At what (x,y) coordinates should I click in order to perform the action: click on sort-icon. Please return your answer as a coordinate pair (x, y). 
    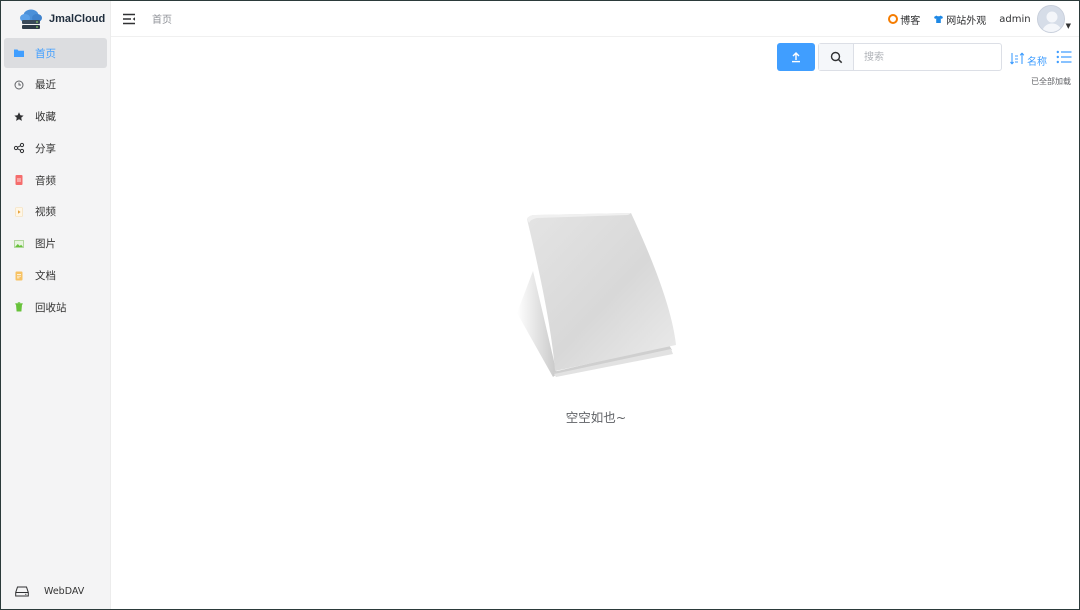
    Looking at the image, I should click on (1017, 58).